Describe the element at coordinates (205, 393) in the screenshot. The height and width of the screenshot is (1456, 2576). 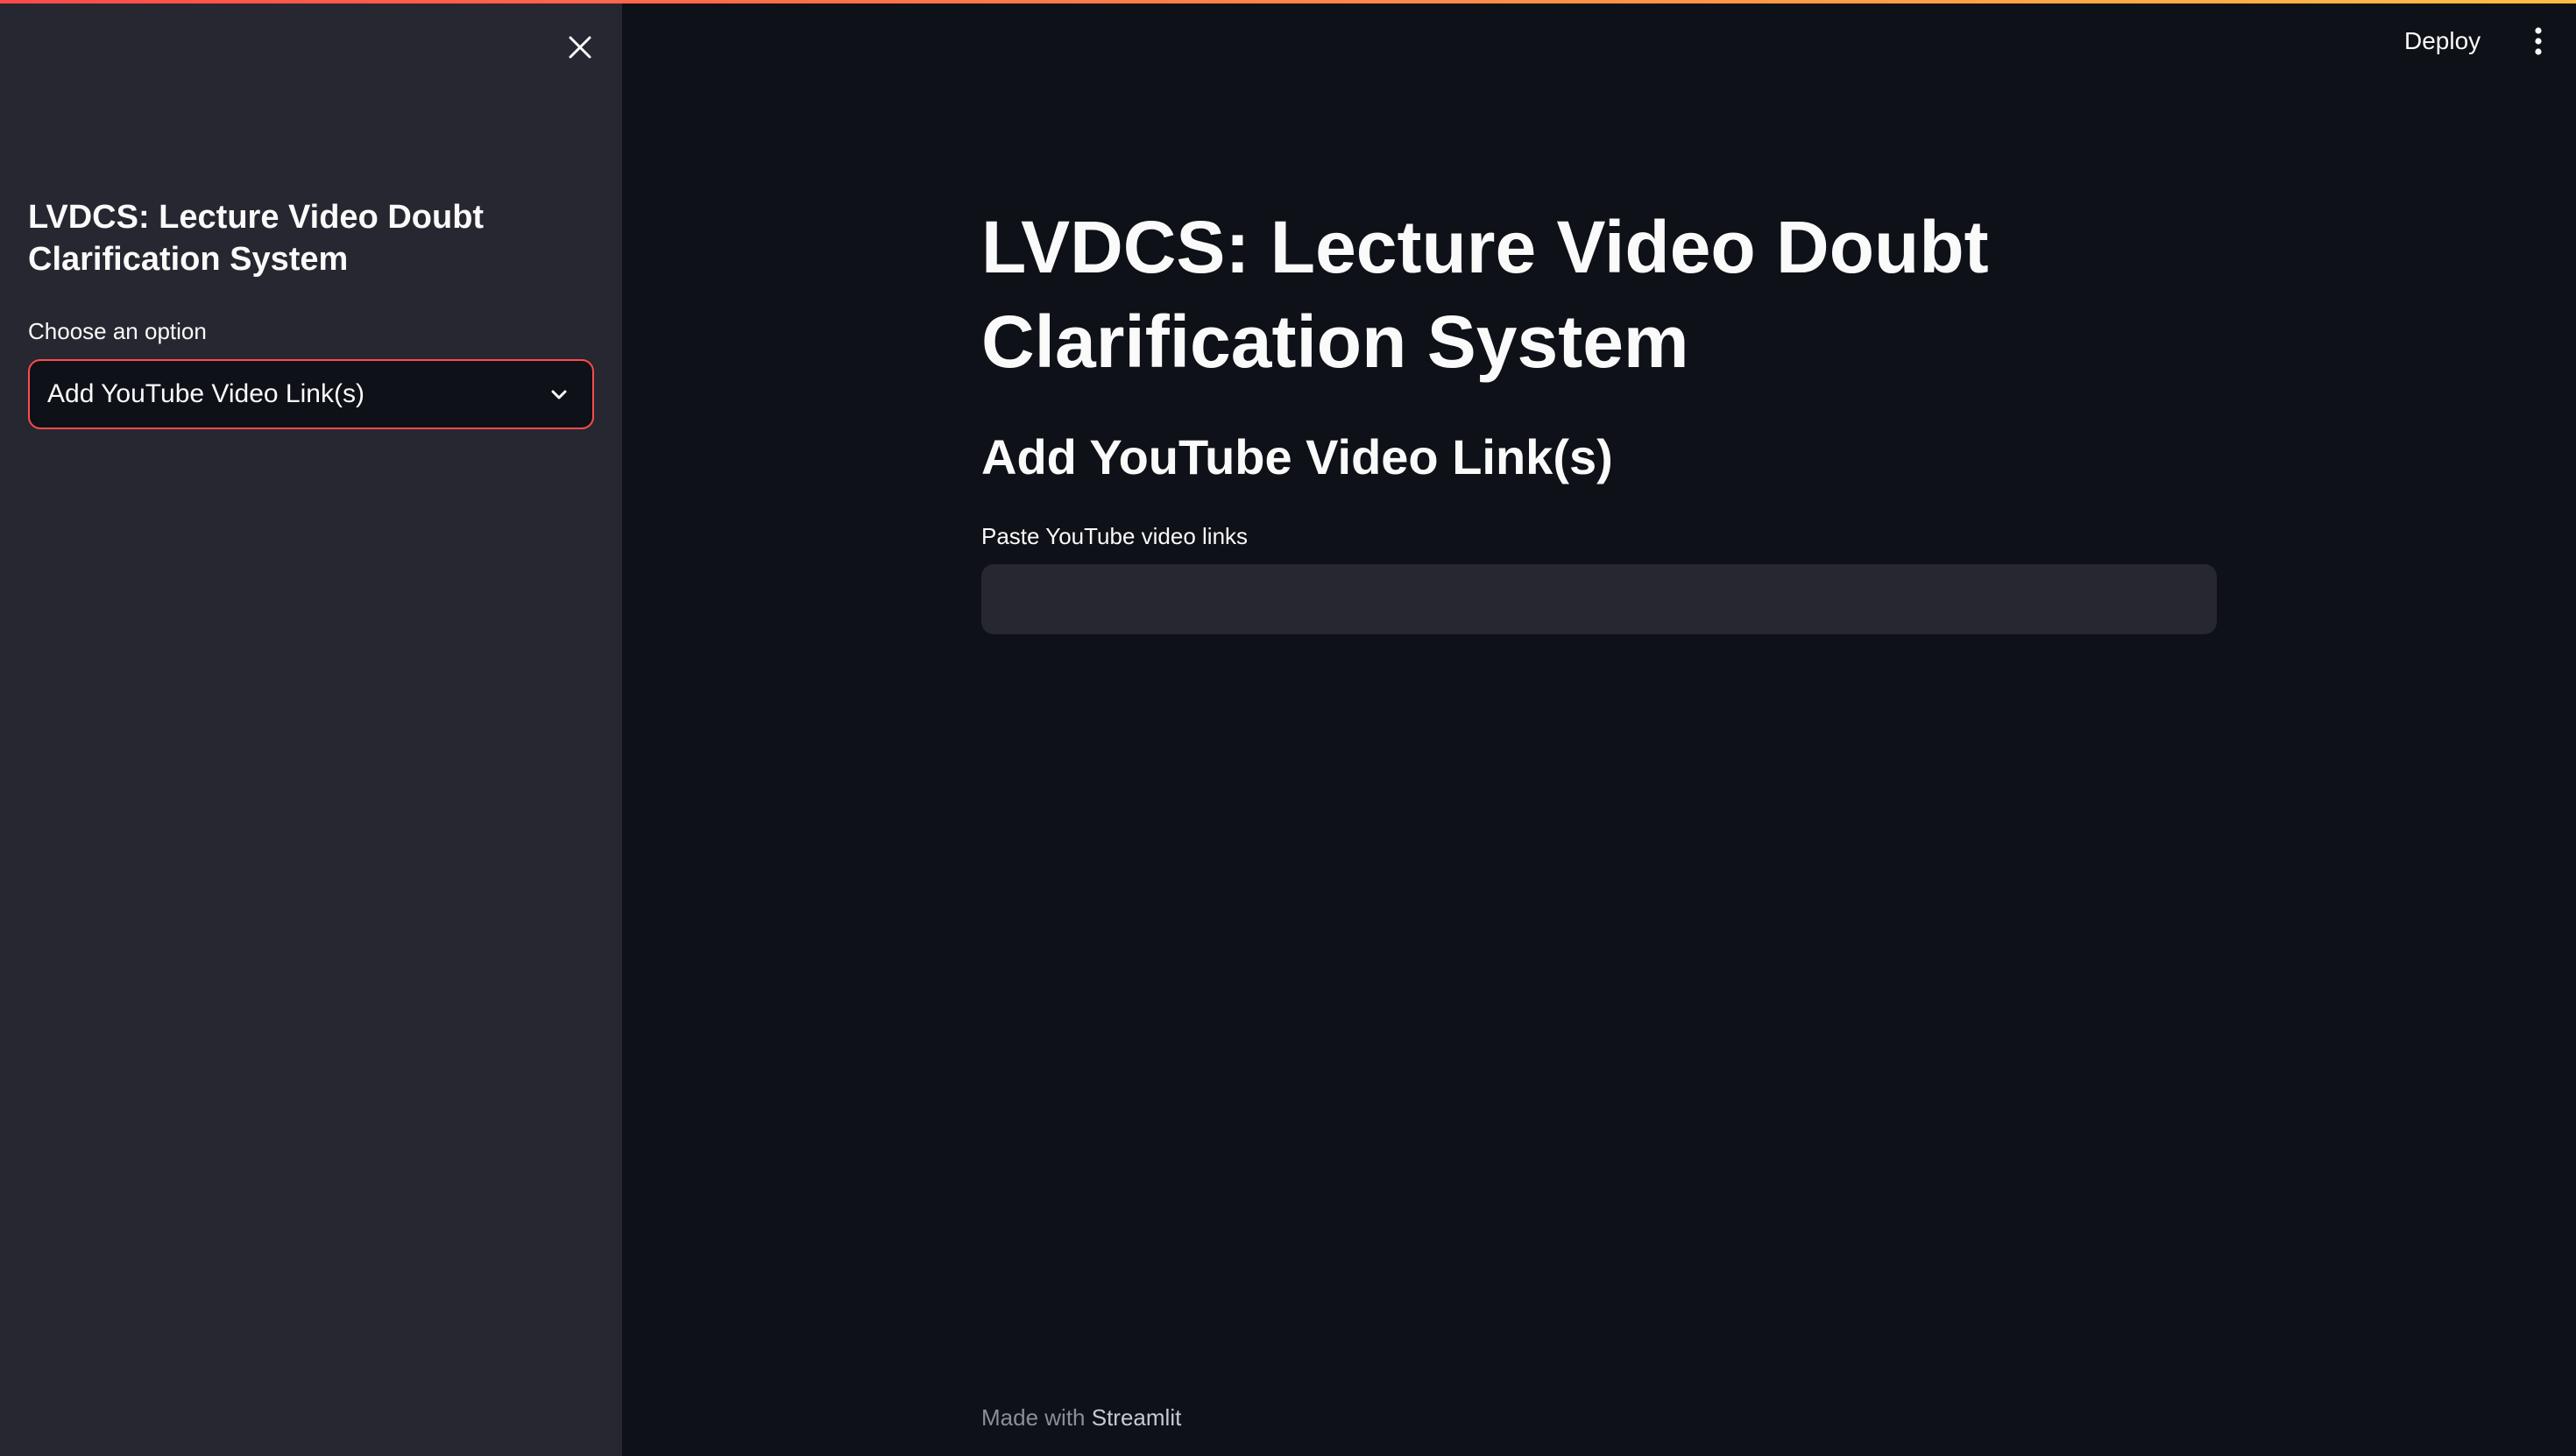
I see `select-selected-value: Add YouTube Video Link(s)` at that location.